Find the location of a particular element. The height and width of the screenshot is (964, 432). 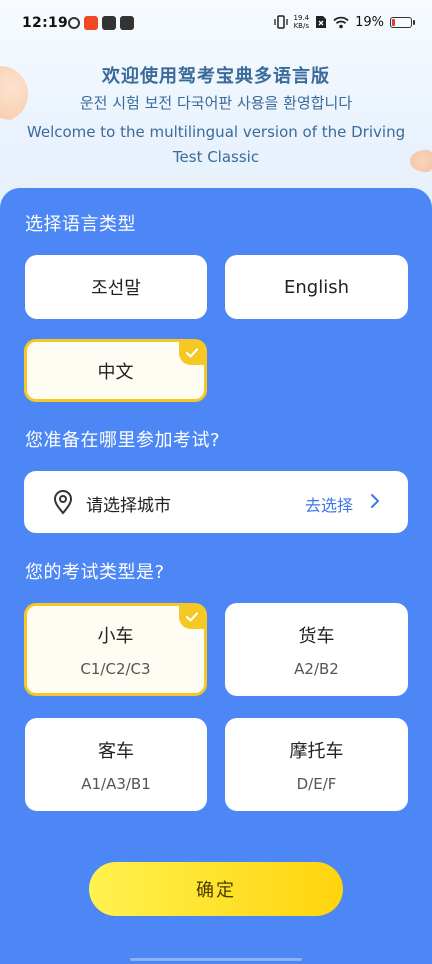

language-option-chinese: 中文 is located at coordinates (115, 370).